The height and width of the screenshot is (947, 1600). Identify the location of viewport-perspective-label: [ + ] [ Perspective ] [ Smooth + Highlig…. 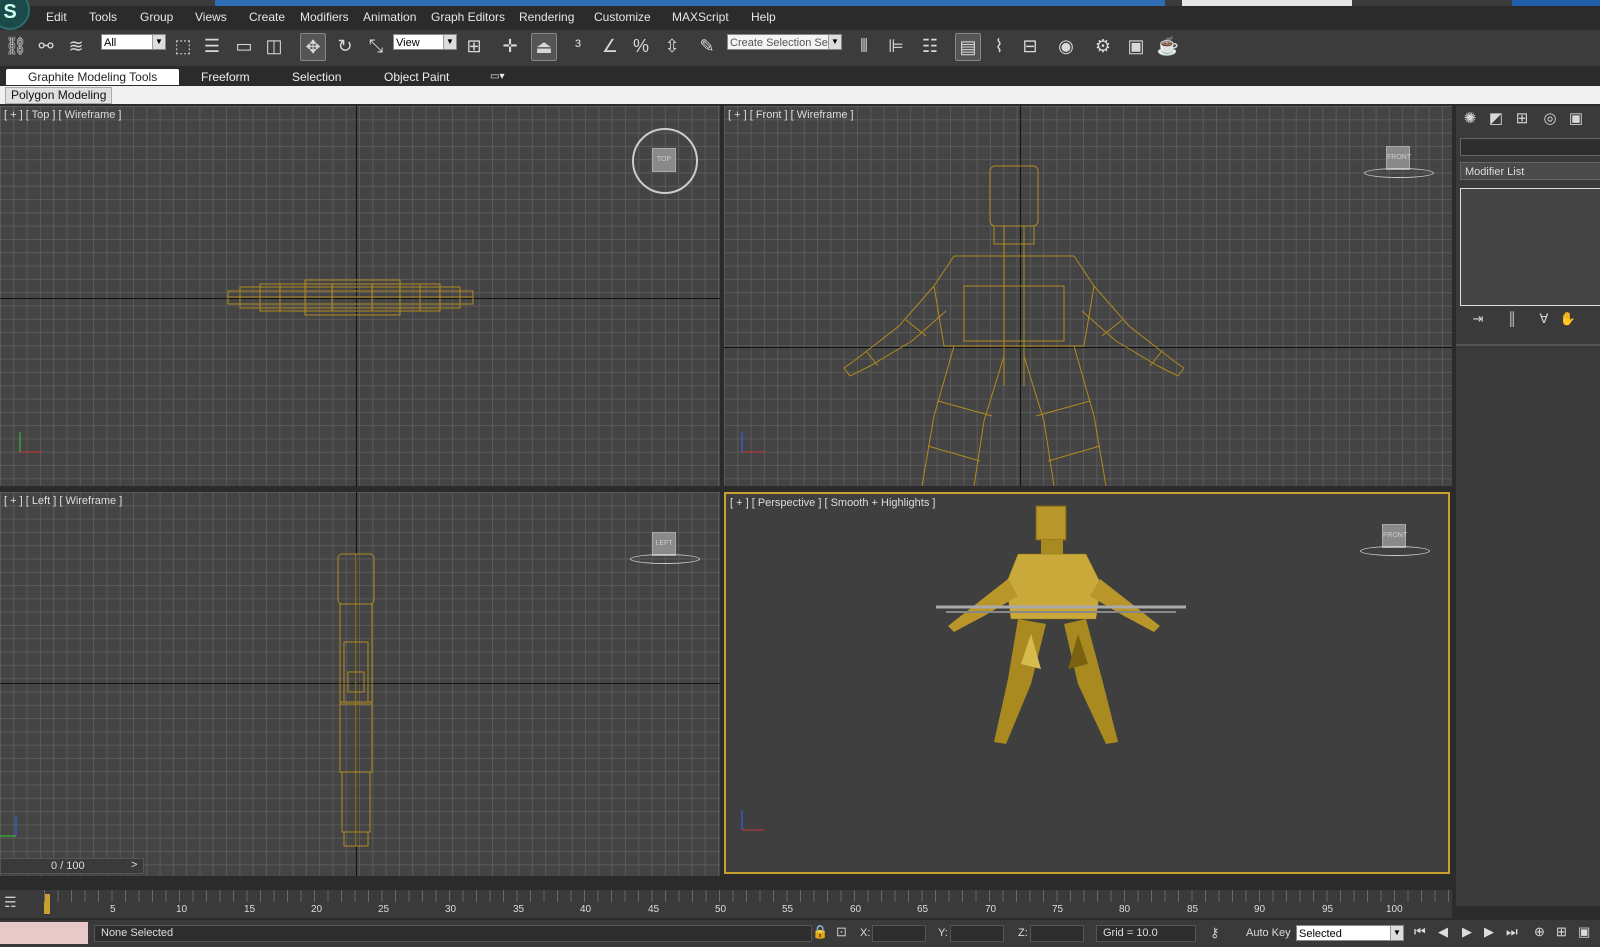
(832, 503).